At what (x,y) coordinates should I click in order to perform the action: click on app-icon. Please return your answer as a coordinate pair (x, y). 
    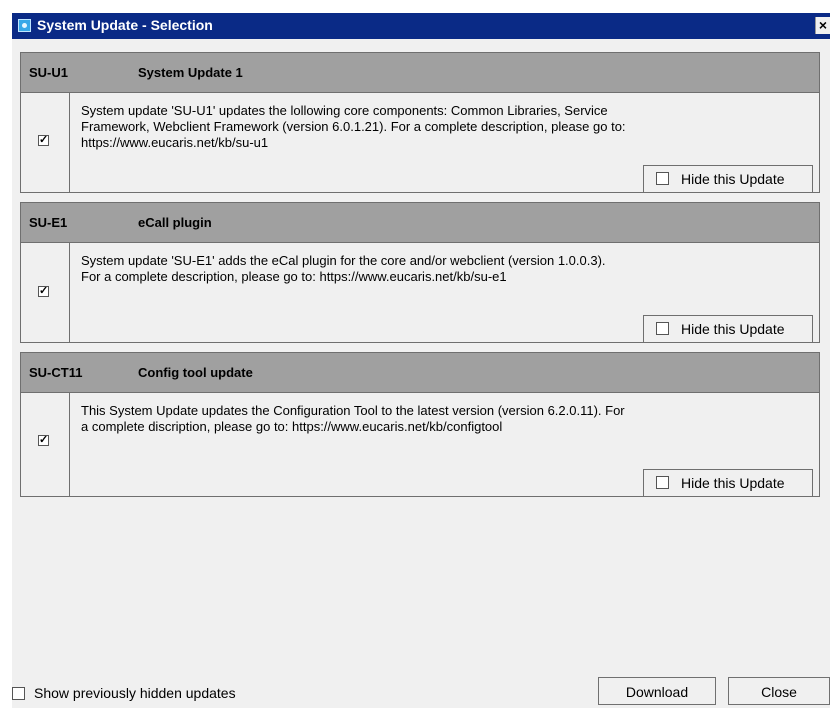
    Looking at the image, I should click on (24, 25).